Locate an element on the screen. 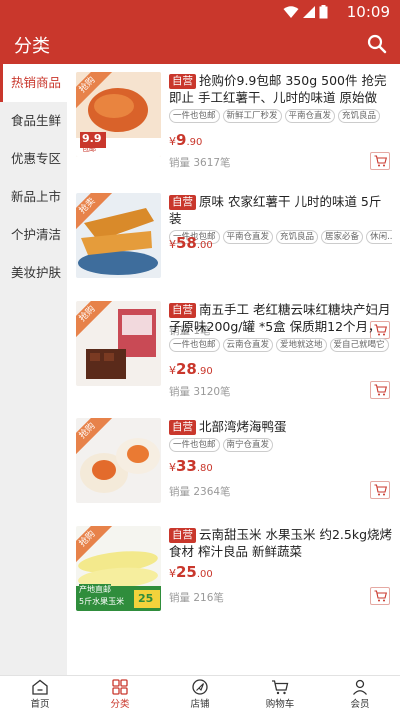  product-price: ¥33.80 is located at coordinates (191, 466).